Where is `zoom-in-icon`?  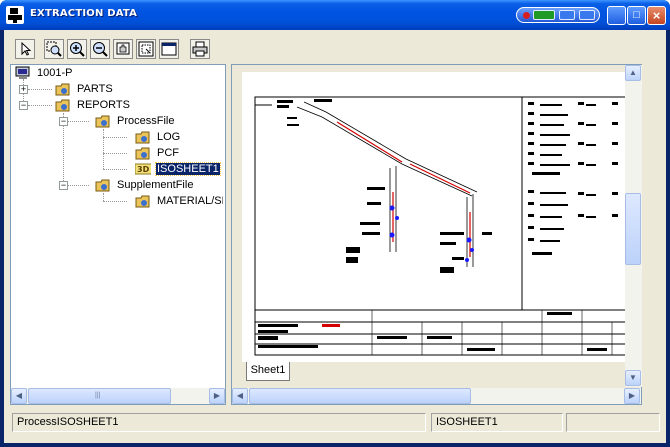
zoom-in-icon is located at coordinates (77, 49).